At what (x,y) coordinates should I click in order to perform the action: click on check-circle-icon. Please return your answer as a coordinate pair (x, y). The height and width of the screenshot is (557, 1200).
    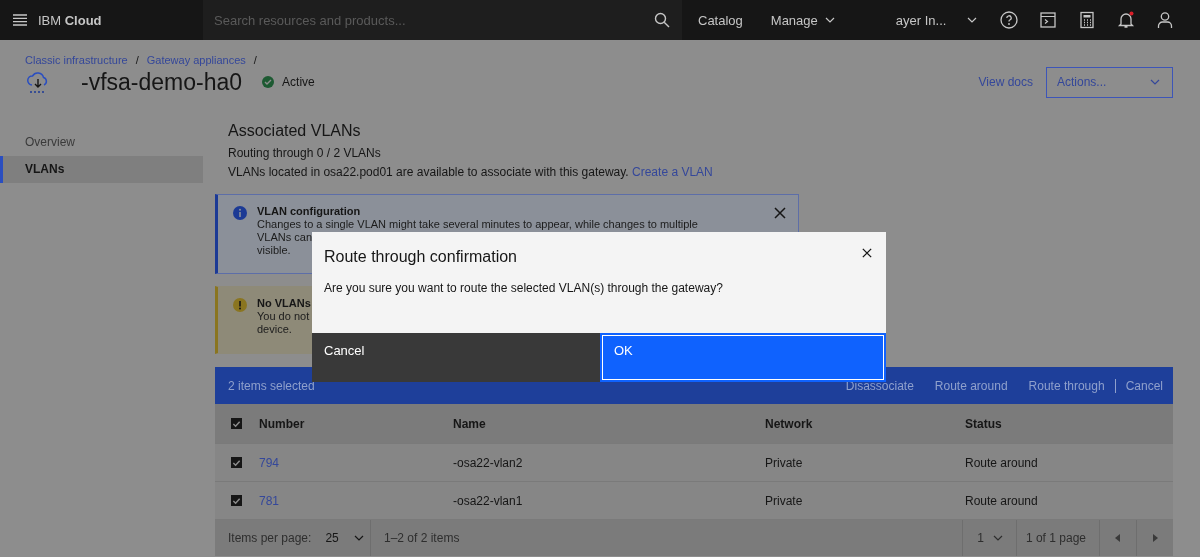
    Looking at the image, I should click on (268, 82).